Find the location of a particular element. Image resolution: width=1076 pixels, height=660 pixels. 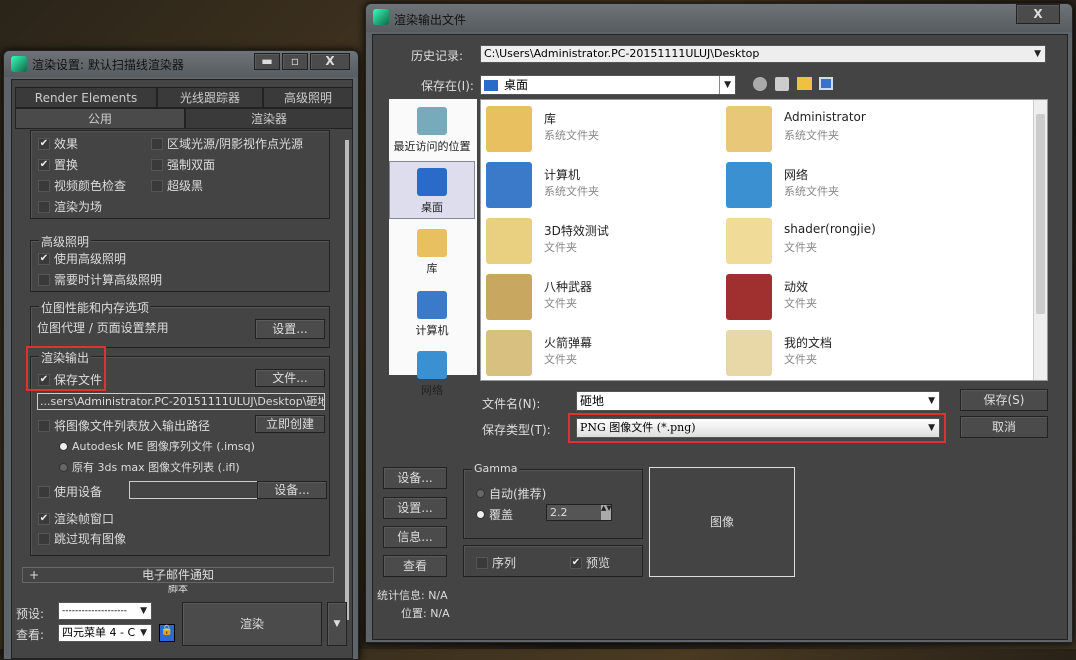

window-title: 渲染设置: 默认扫描线渲染器 is located at coordinates (108, 65).